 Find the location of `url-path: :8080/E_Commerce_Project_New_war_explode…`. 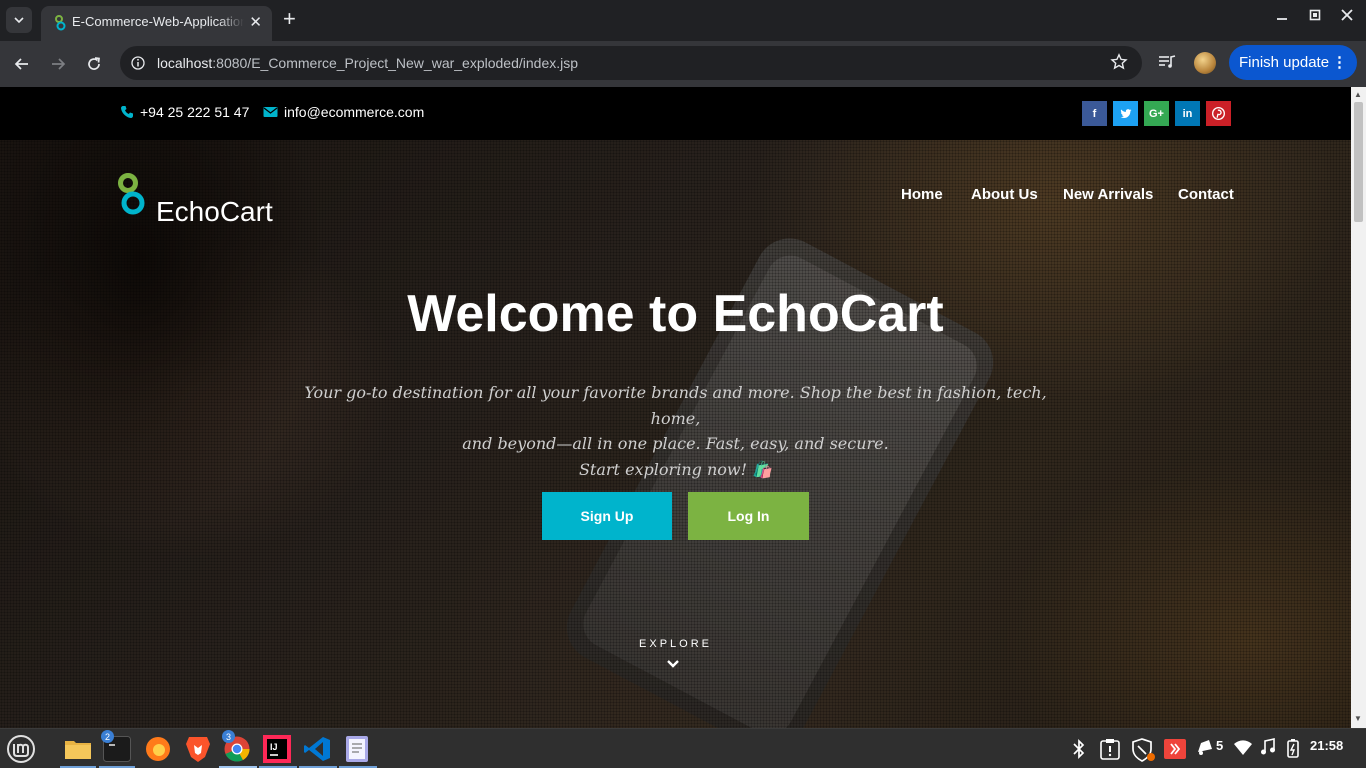

url-path: :8080/E_Commerce_Project_New_war_explode… is located at coordinates (395, 63).